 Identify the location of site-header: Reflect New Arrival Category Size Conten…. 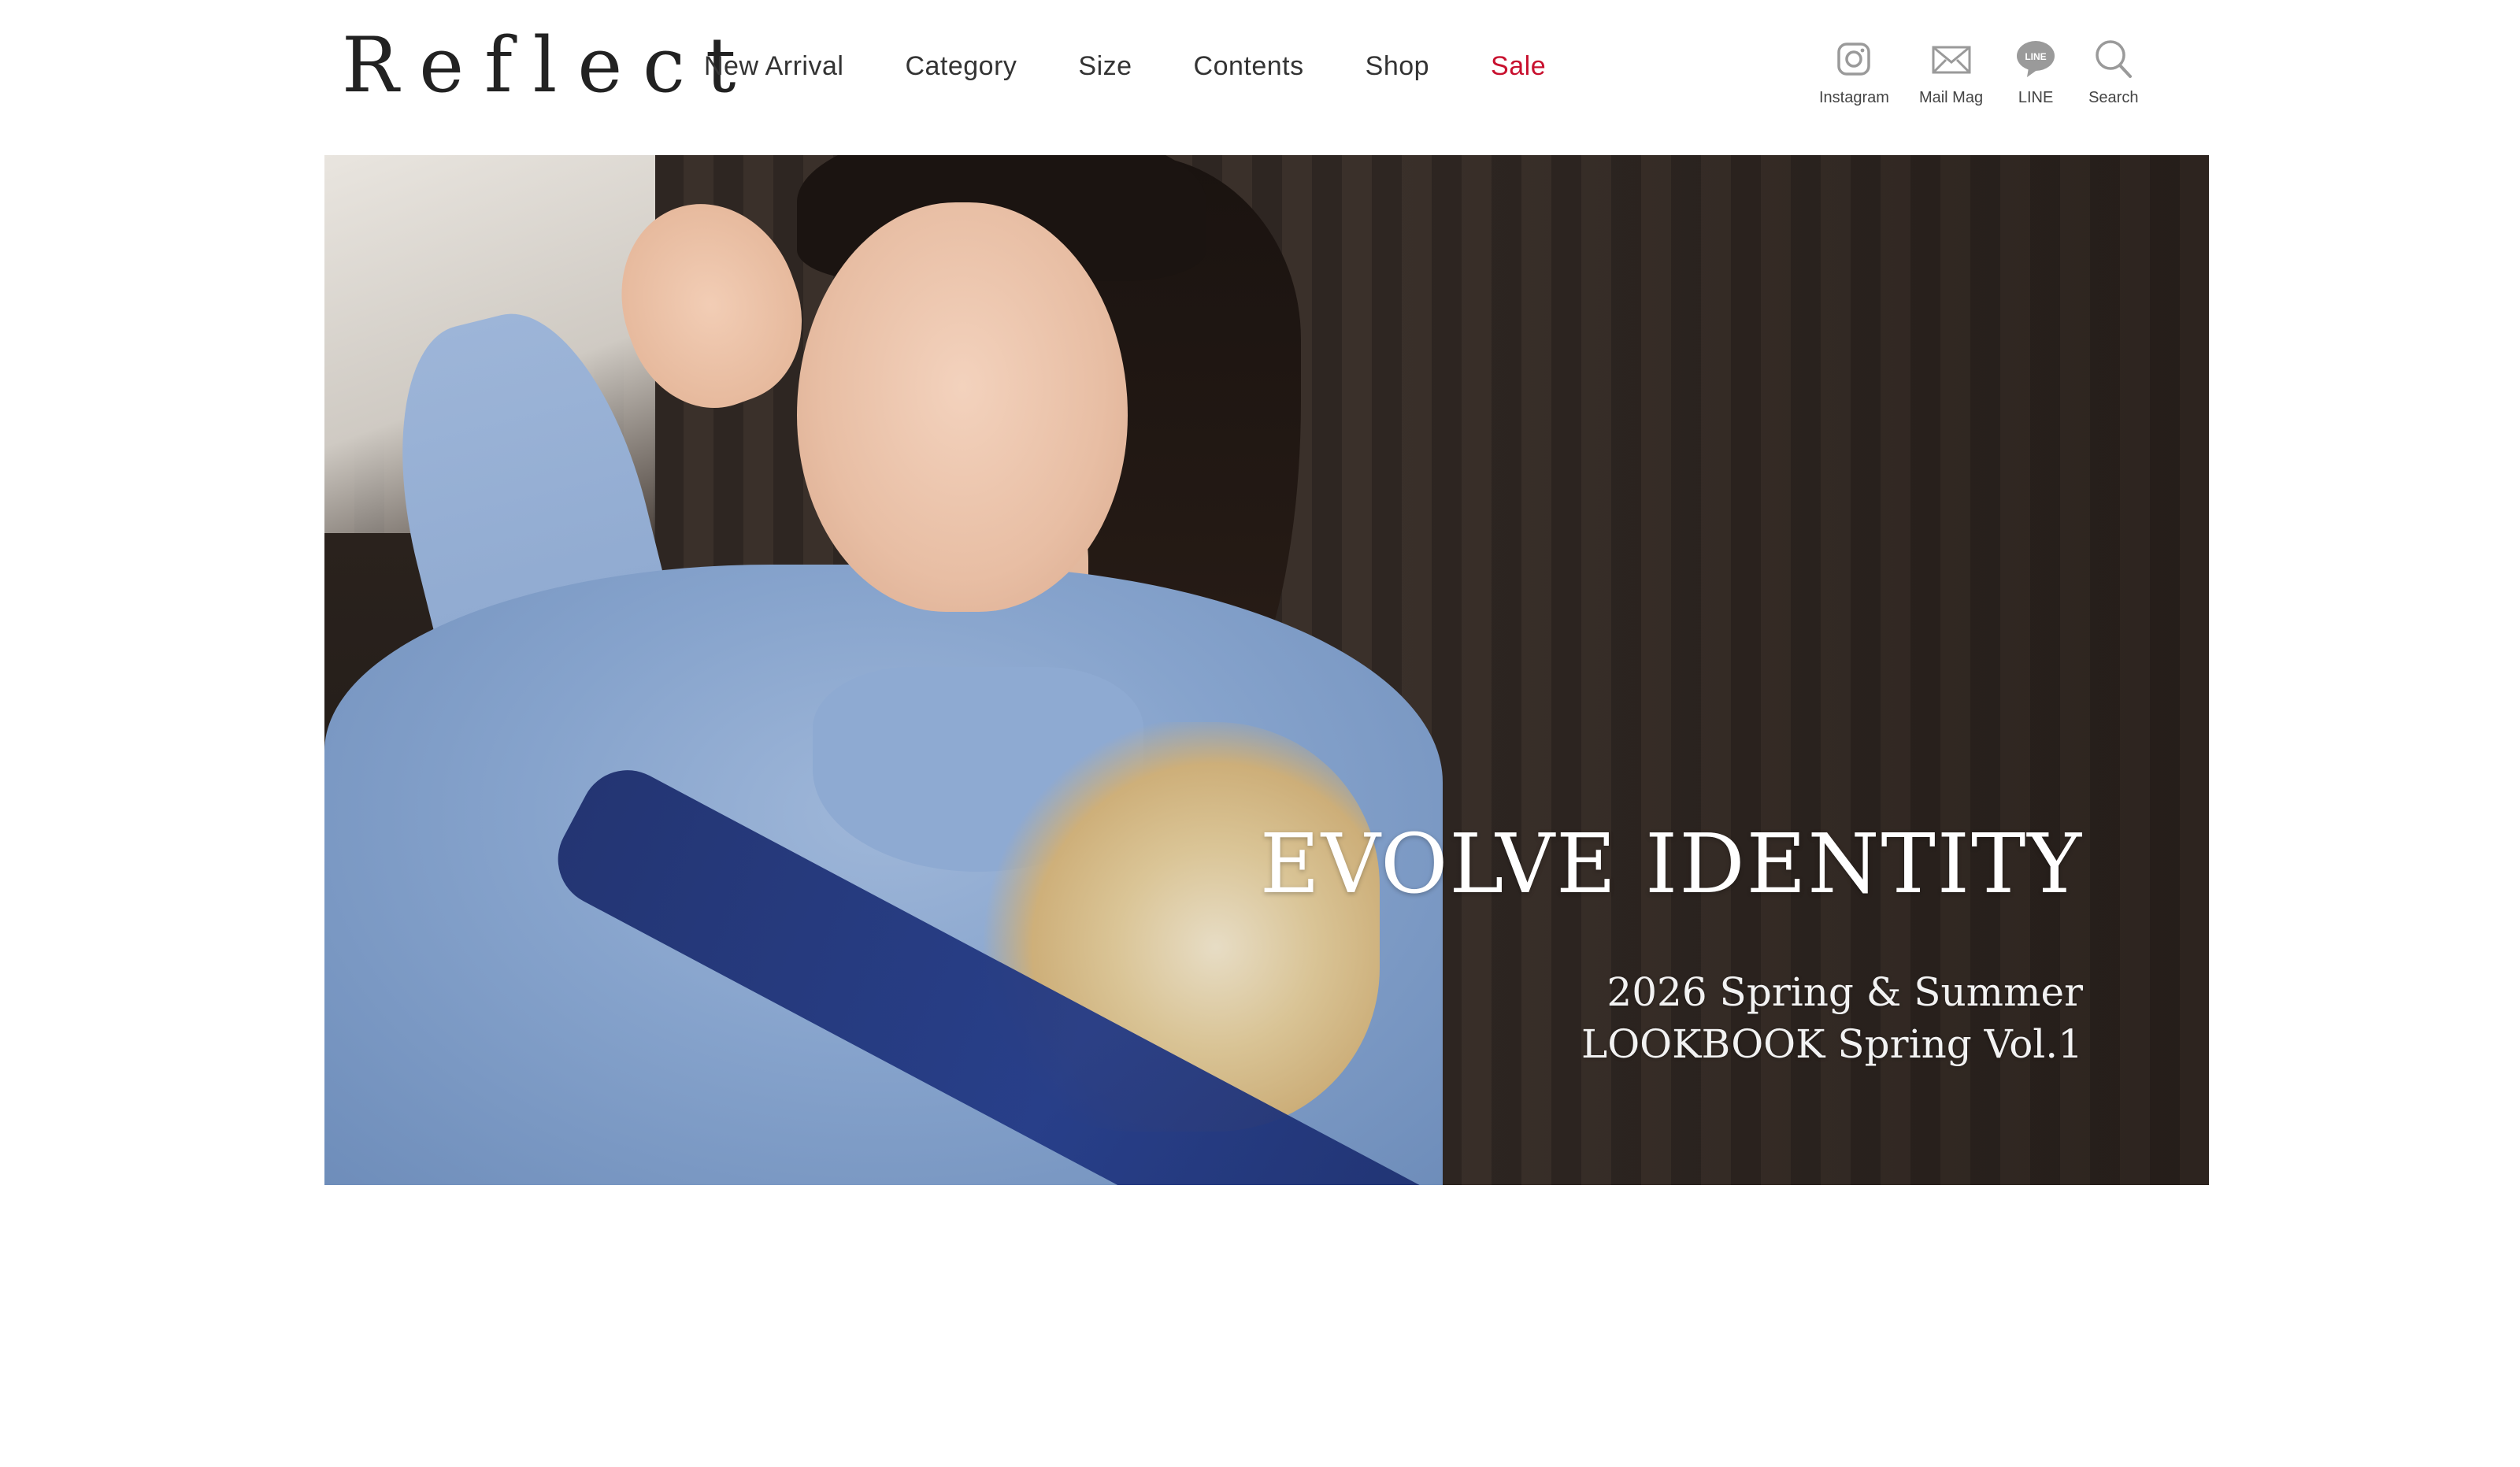
(1260, 77).